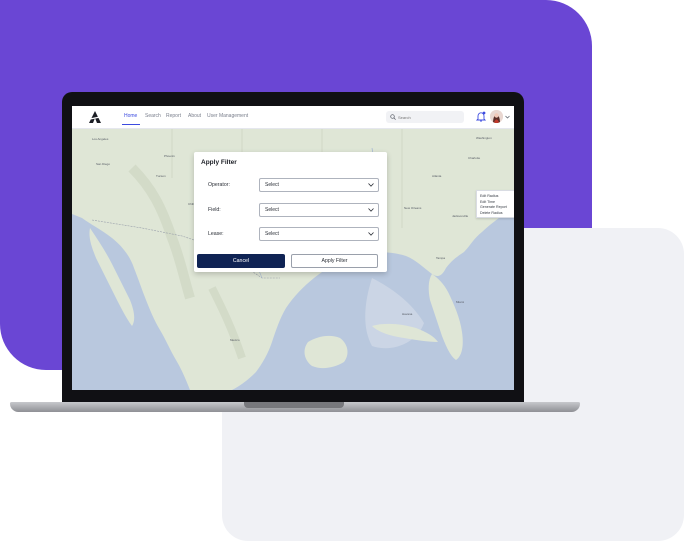 The width and height of the screenshot is (684, 543). Describe the element at coordinates (219, 185) in the screenshot. I see `operator-label: Operator:` at that location.